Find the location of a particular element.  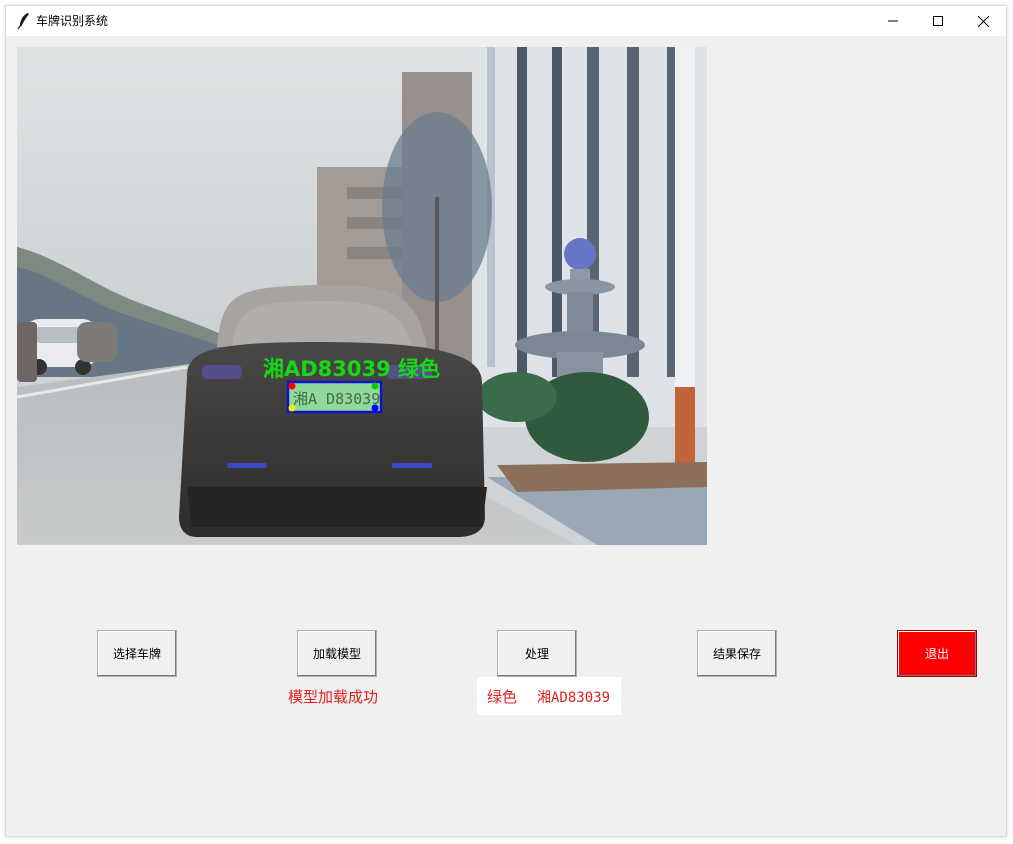

close-button is located at coordinates (983, 21).